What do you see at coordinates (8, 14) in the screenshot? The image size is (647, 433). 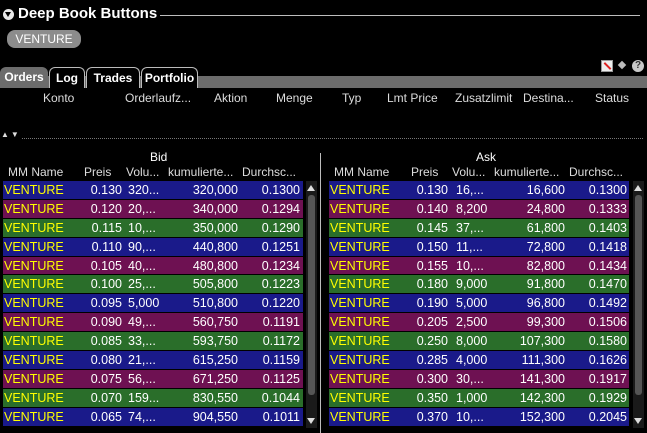 I see `collapse-icon` at bounding box center [8, 14].